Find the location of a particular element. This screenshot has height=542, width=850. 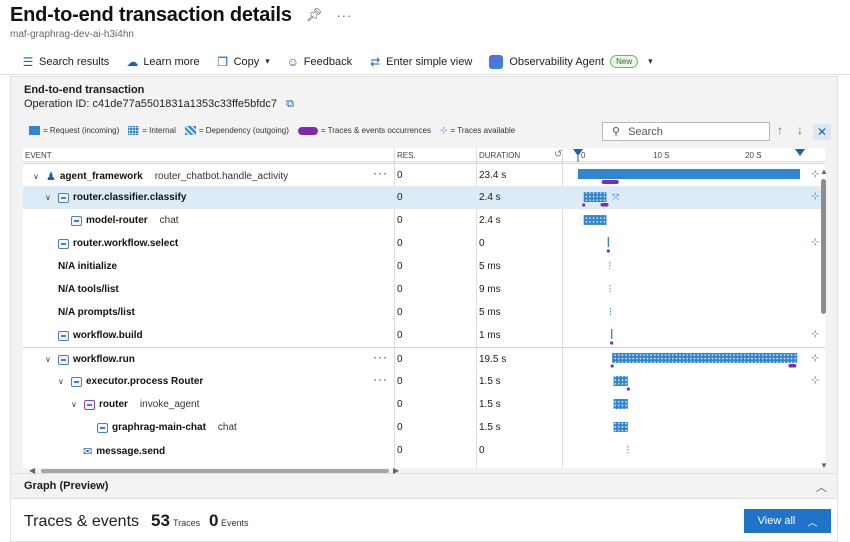

scroll-down-icon: ▼ is located at coordinates (824, 465).